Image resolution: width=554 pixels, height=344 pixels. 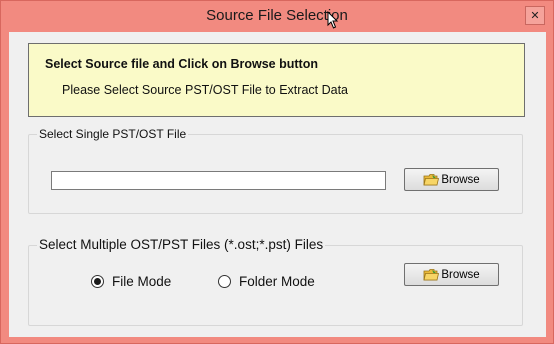 What do you see at coordinates (218, 180) in the screenshot?
I see `single-file-path-input` at bounding box center [218, 180].